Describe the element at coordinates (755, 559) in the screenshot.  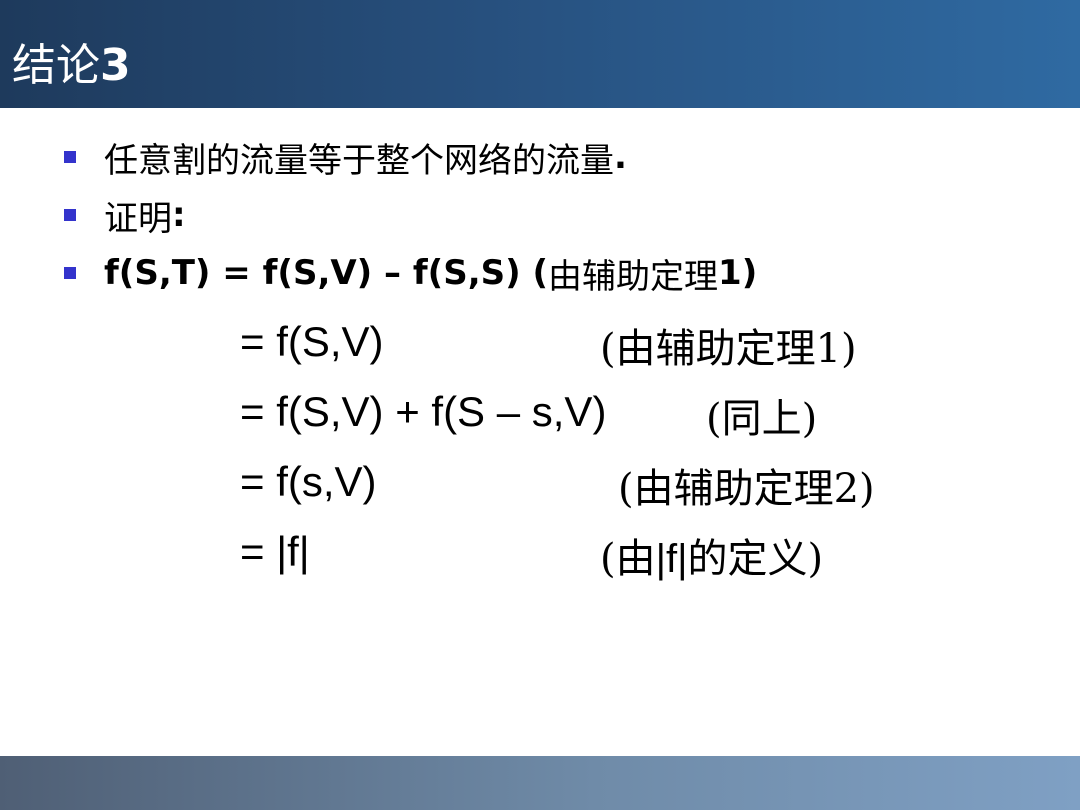
I see `equation-note-close: 的定义)` at that location.